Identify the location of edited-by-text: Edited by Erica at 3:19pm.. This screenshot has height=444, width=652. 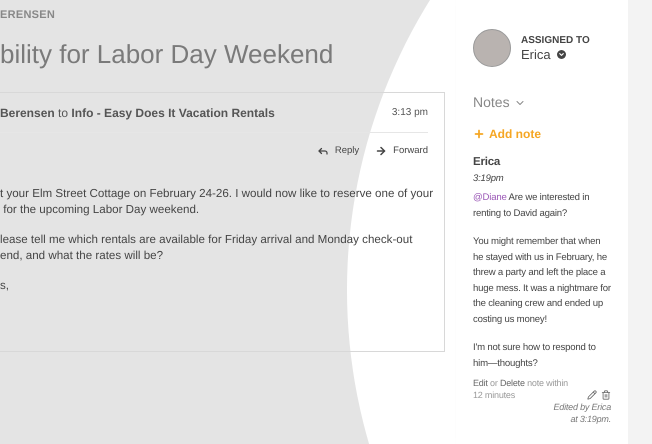
(582, 413).